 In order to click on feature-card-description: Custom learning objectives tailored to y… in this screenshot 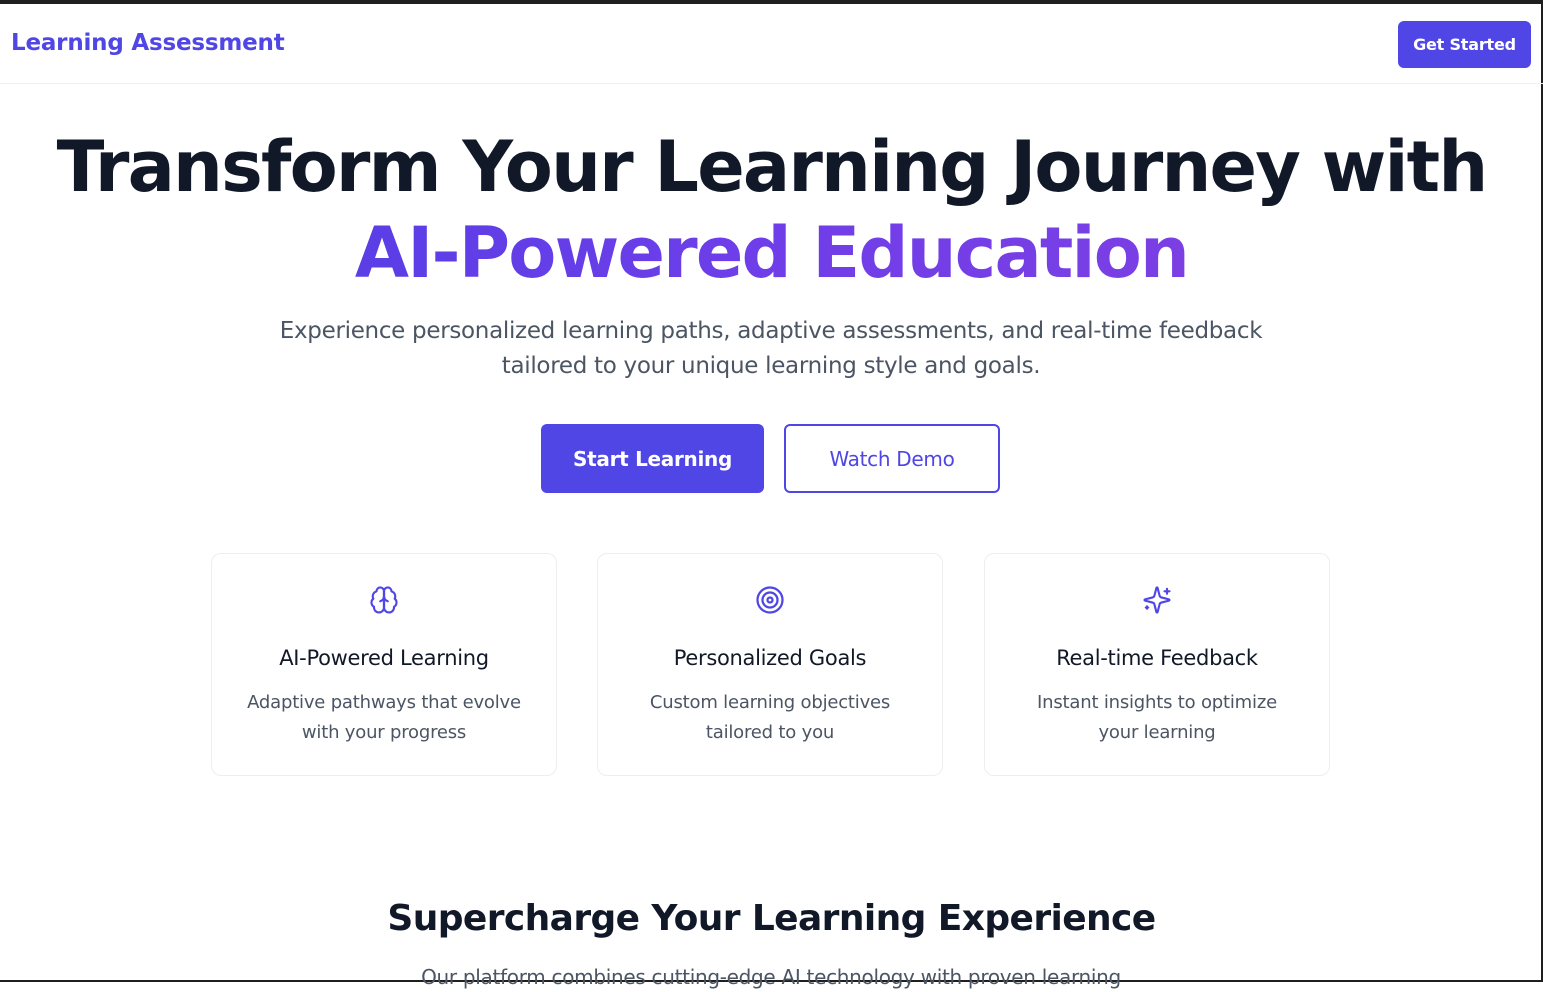, I will do `click(770, 717)`.